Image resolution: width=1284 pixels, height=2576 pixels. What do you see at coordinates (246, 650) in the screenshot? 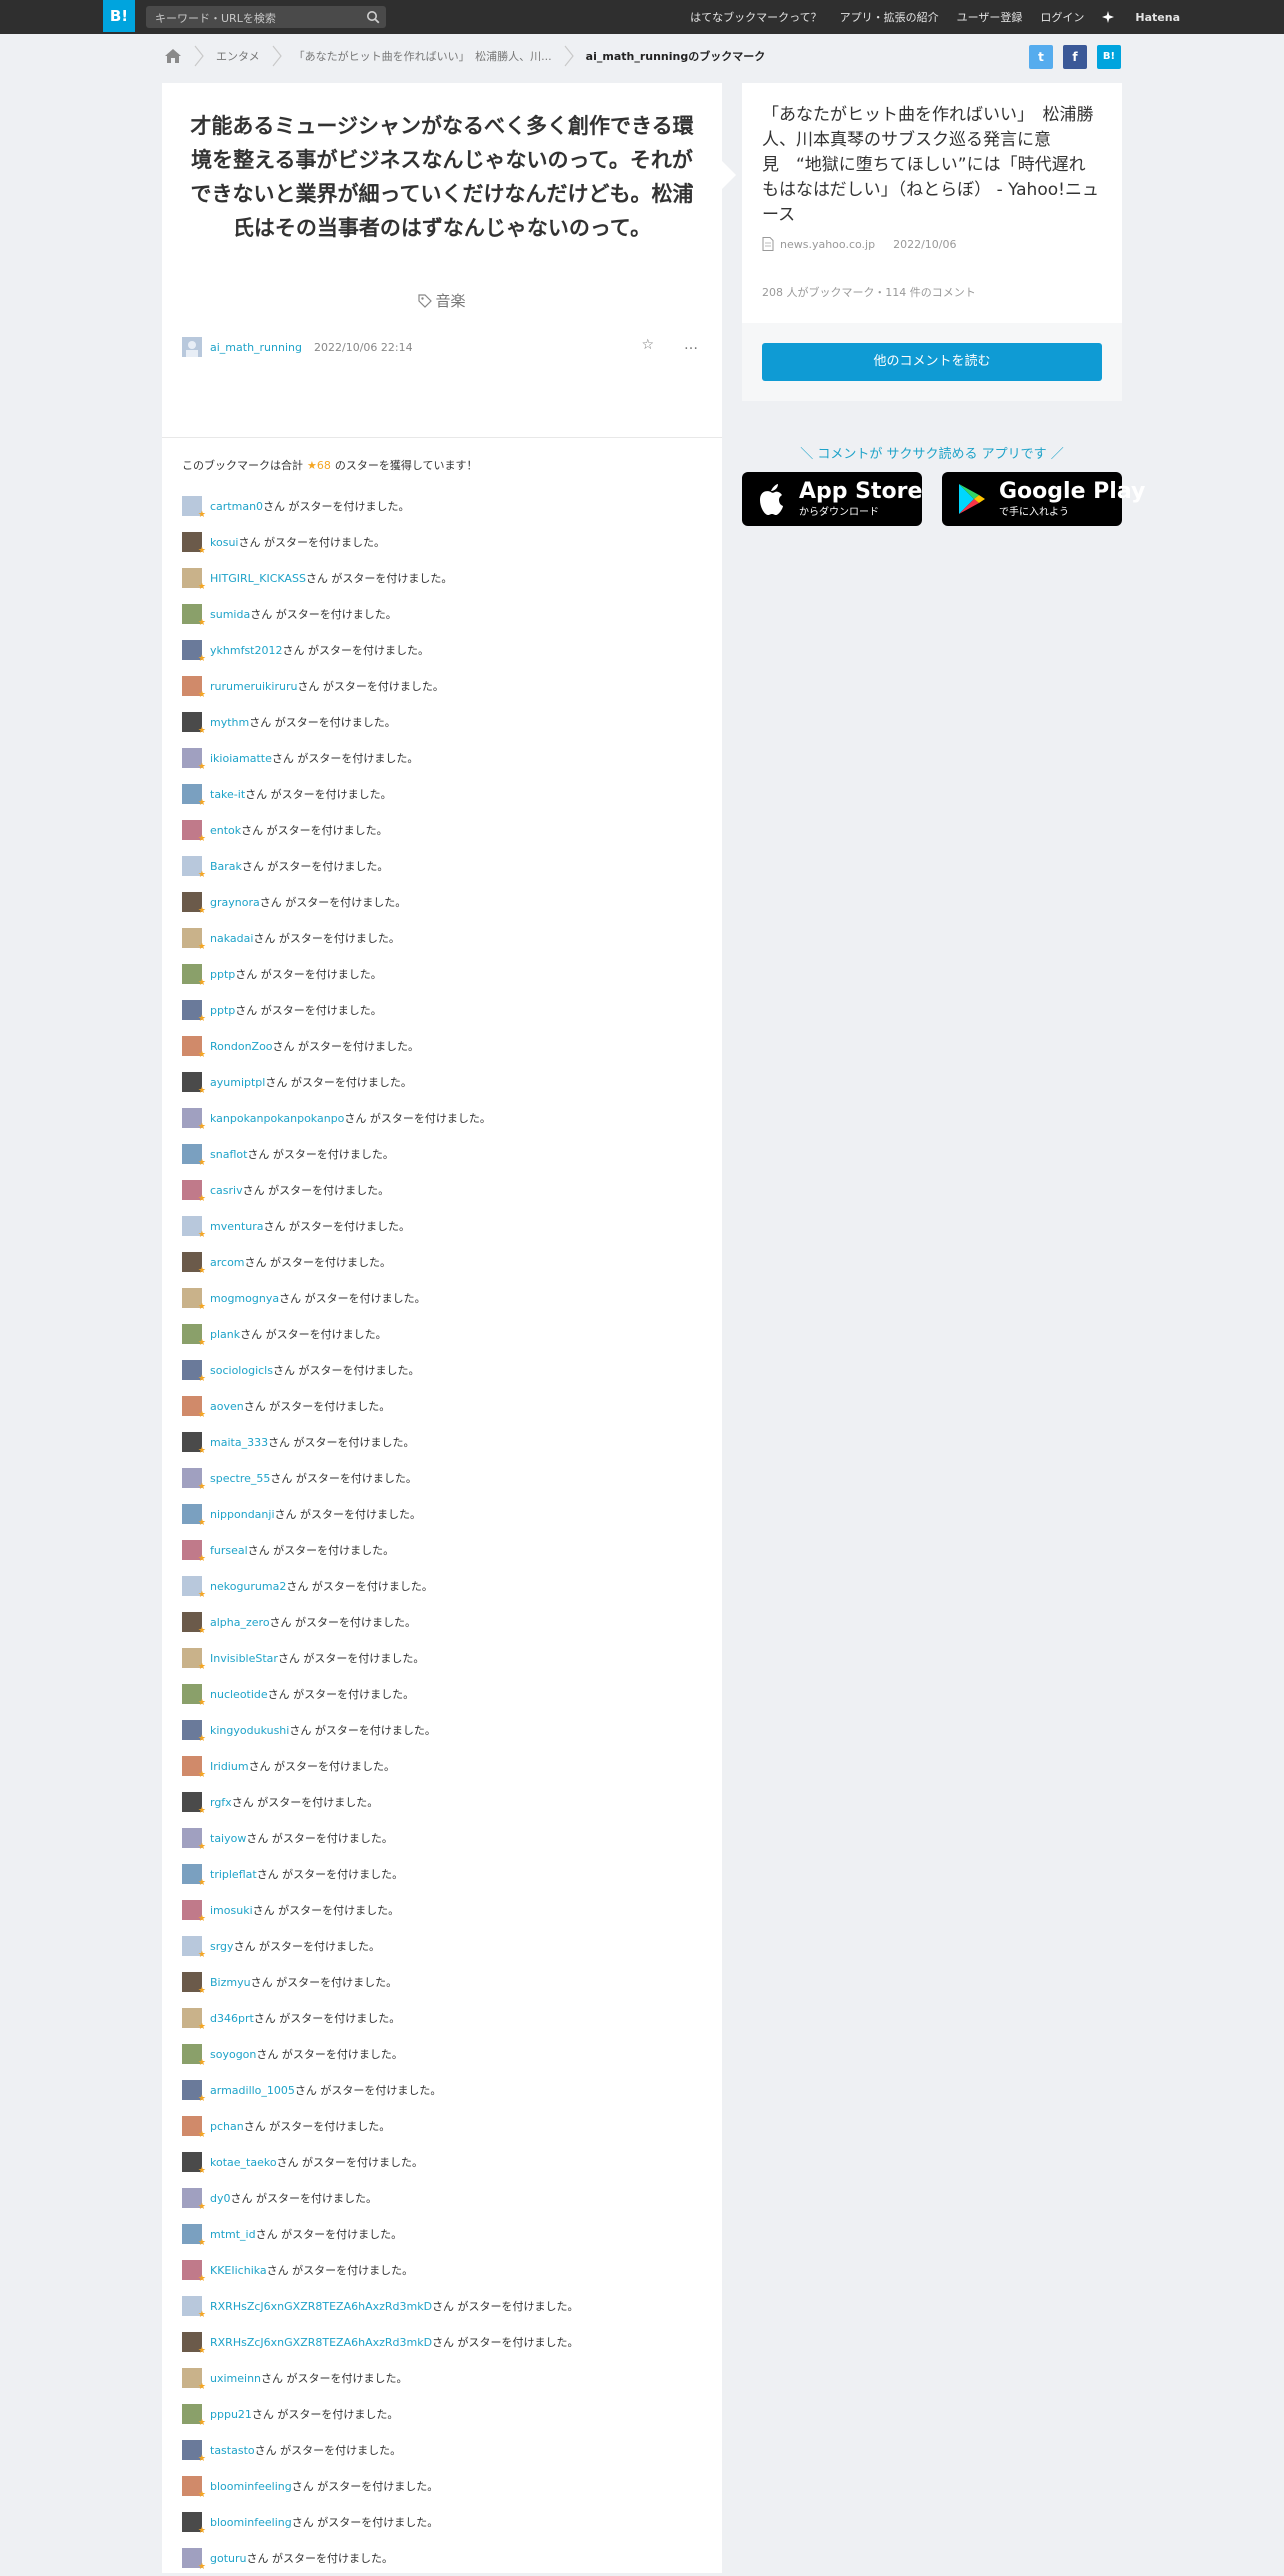
I see `user-link: ykhmfst2012` at bounding box center [246, 650].